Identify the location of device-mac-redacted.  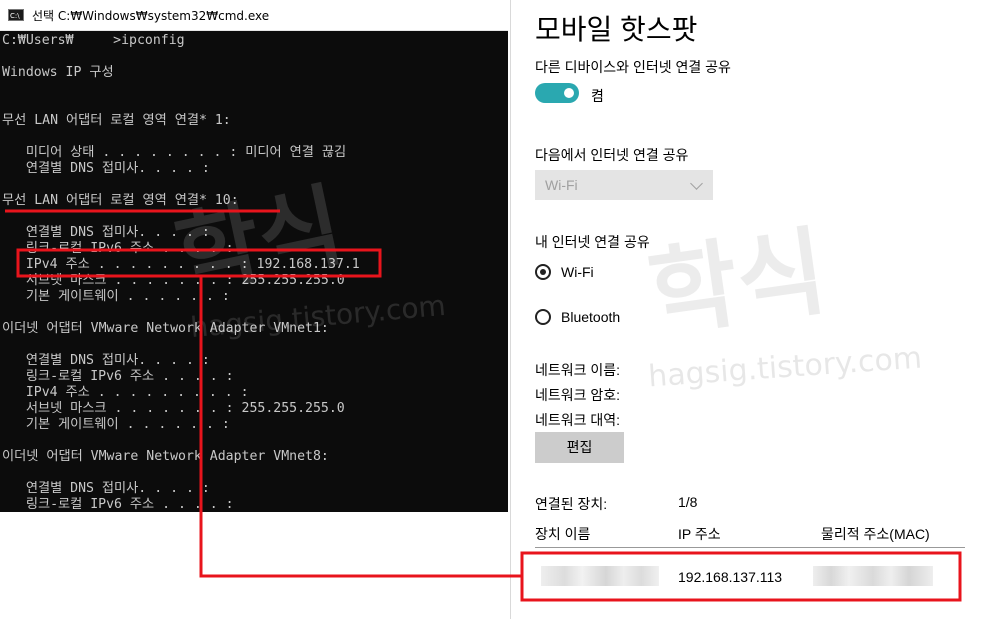
(873, 576).